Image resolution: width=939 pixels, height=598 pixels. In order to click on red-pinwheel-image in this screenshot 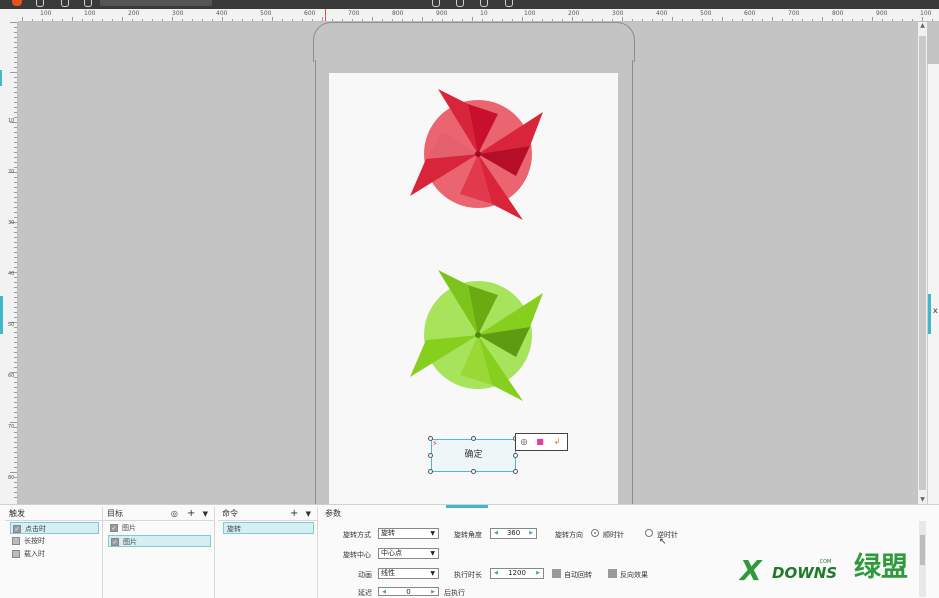, I will do `click(478, 154)`.